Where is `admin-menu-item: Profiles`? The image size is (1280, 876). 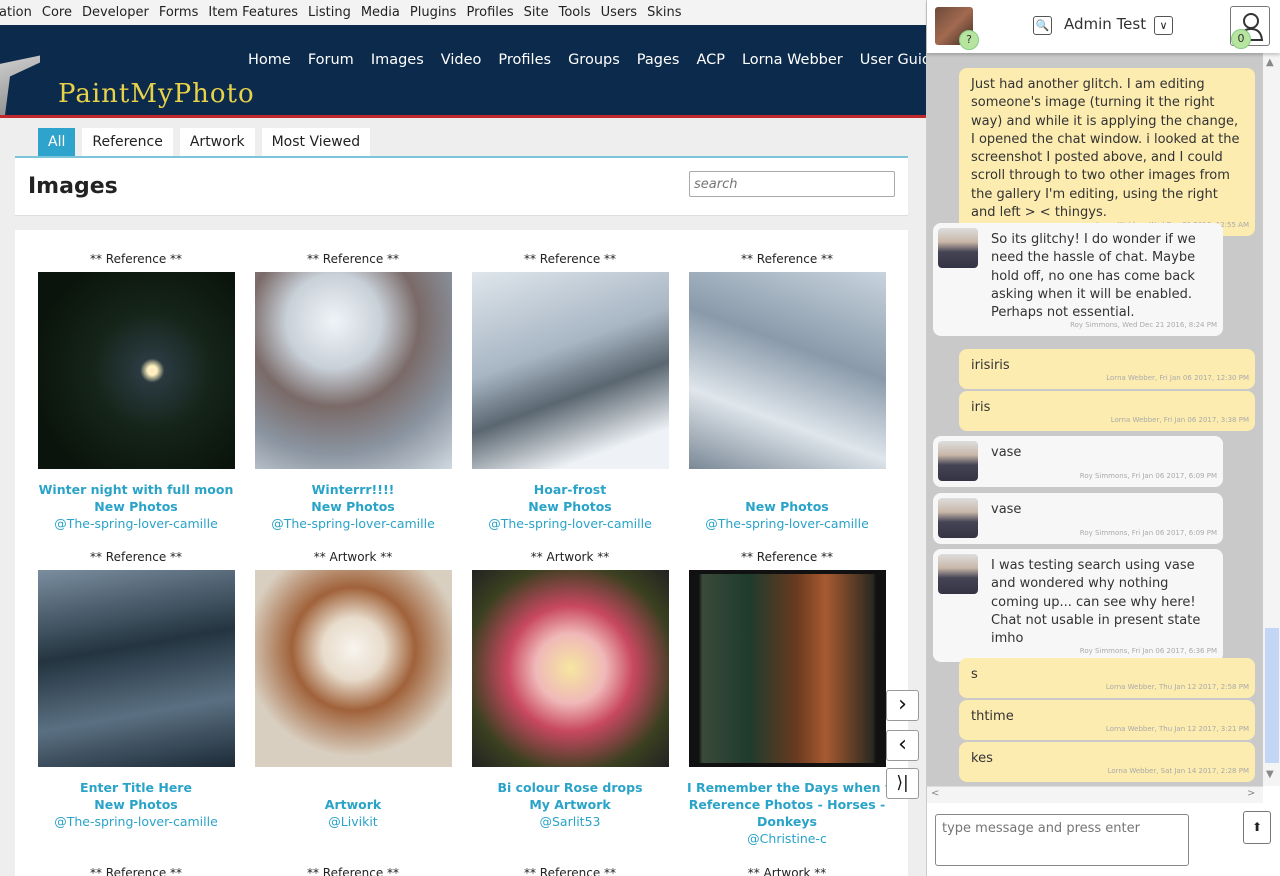
admin-menu-item: Profiles is located at coordinates (489, 12).